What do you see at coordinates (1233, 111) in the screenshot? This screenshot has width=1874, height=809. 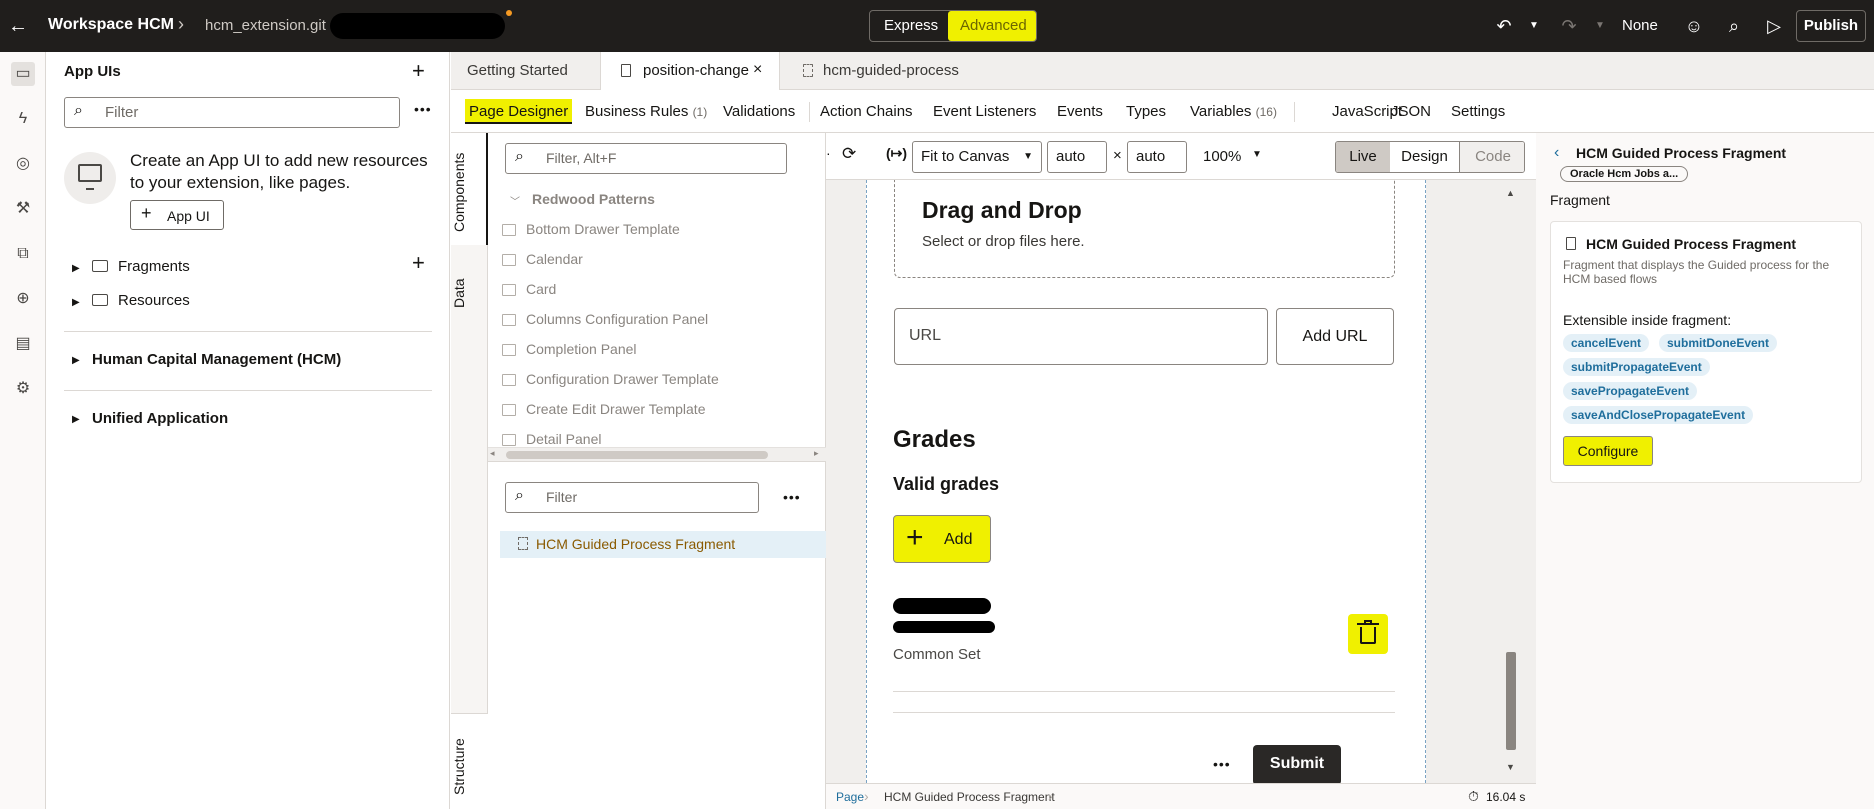 I see `subtab-variables: Variables (16)` at bounding box center [1233, 111].